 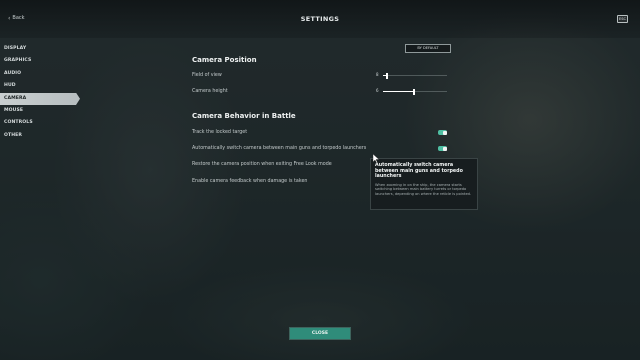 I want to click on field-of-view-label: Field of view, so click(x=207, y=75).